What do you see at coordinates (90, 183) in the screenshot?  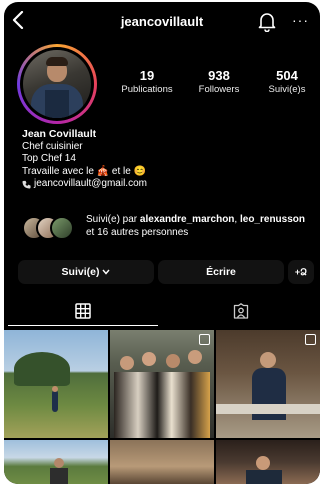 I see `email-text: jeancovillault@gmail.com` at bounding box center [90, 183].